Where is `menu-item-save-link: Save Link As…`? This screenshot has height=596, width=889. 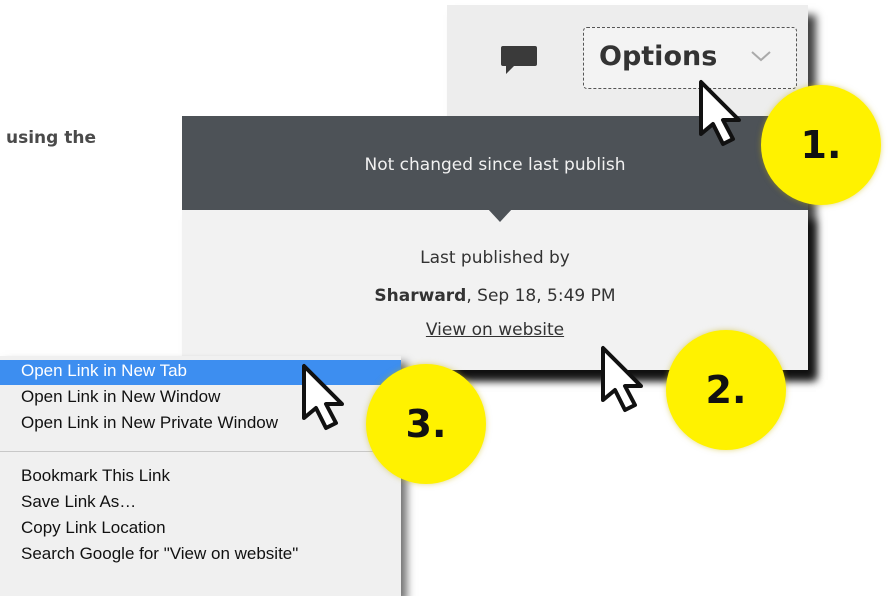 menu-item-save-link: Save Link As… is located at coordinates (78, 502).